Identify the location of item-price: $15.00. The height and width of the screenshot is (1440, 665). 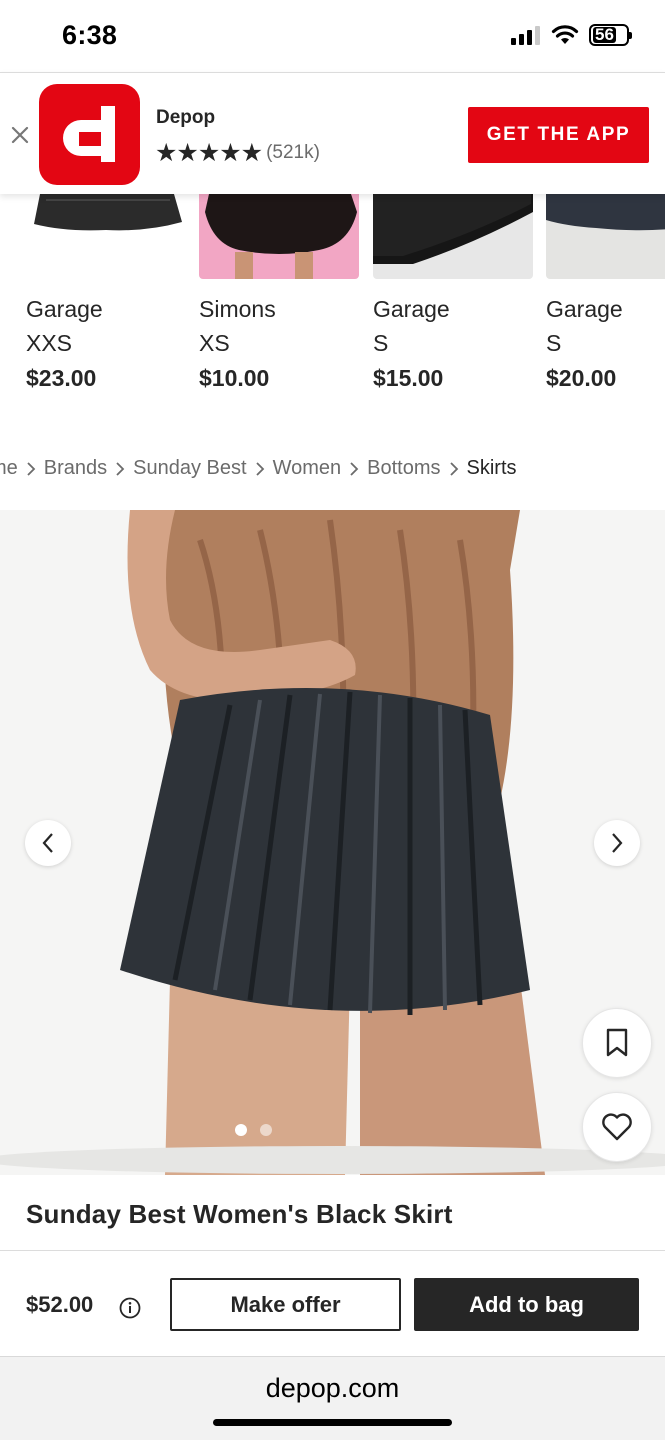
(408, 378).